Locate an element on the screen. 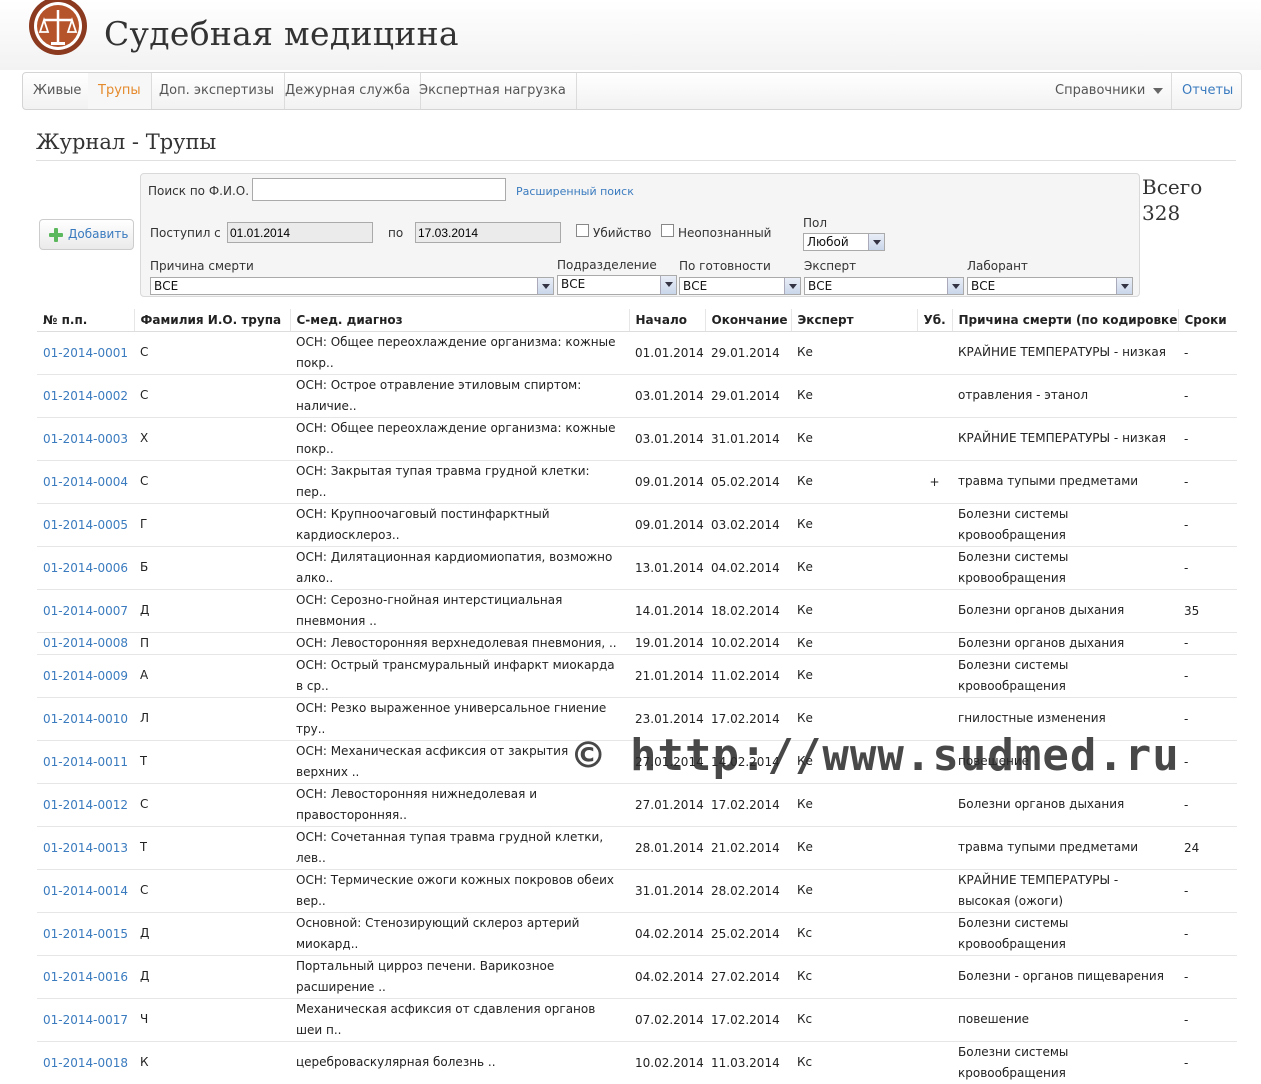  cell-cause: Болезни системы кровообращения is located at coordinates (1065, 1062).